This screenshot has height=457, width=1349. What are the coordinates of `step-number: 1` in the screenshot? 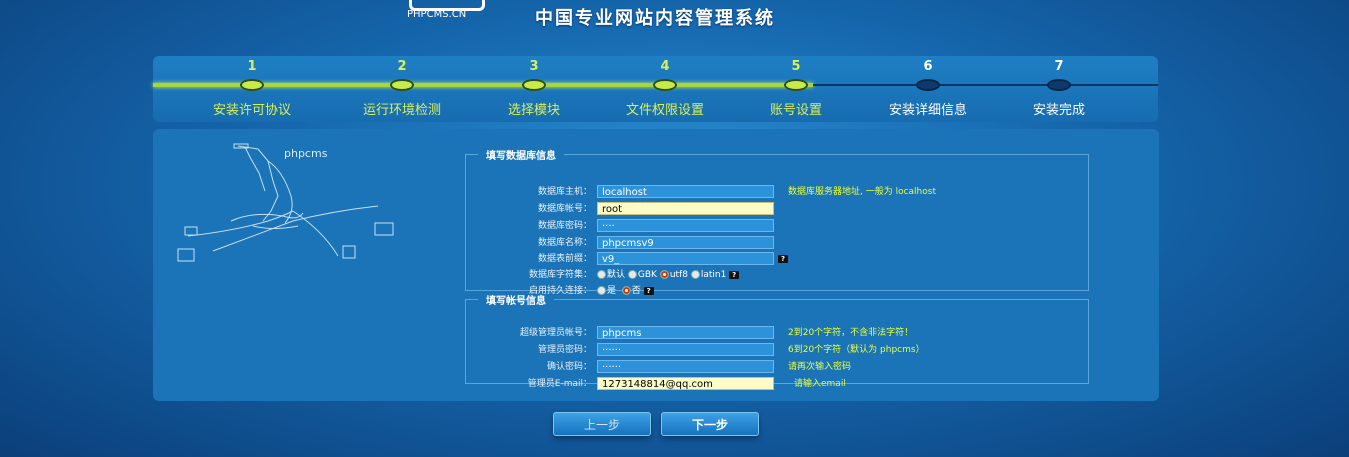 It's located at (252, 66).